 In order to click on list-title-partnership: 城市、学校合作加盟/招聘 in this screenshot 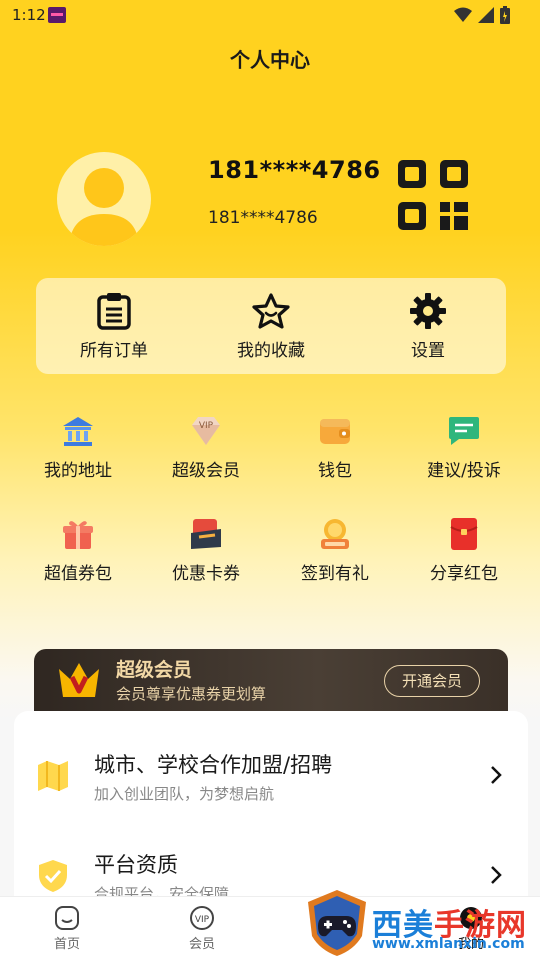, I will do `click(213, 765)`.